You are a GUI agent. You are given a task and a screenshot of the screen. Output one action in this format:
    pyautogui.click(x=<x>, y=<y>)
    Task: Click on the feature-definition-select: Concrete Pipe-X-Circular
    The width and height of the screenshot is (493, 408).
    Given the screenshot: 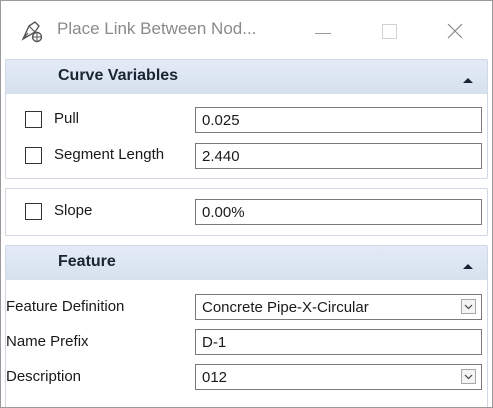 What is the action you would take?
    pyautogui.click(x=338, y=307)
    